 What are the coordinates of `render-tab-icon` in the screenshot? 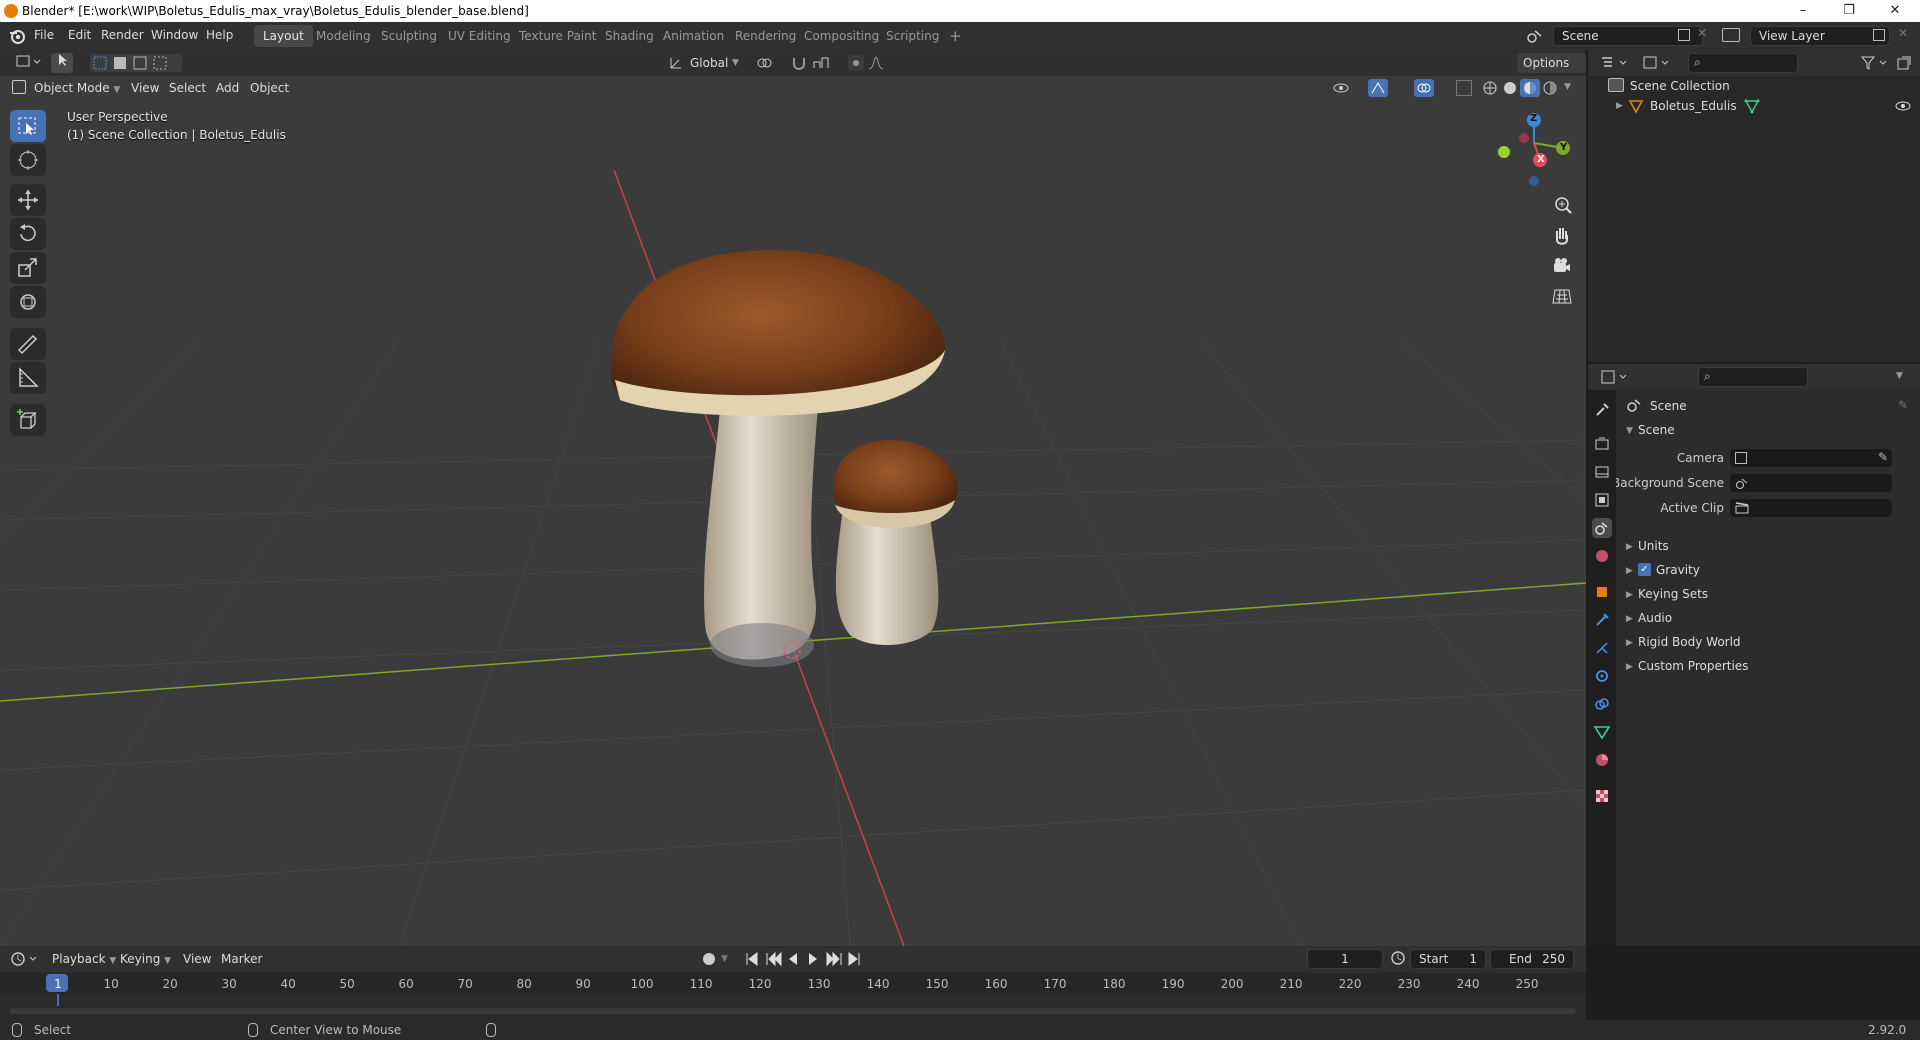 It's located at (1602, 444).